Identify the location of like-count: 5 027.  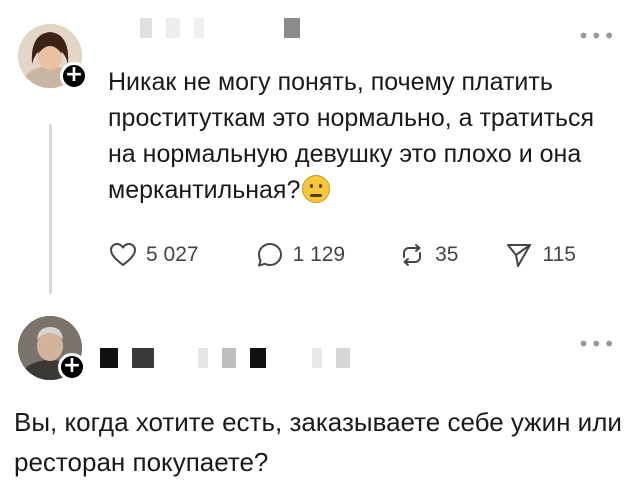
(172, 254).